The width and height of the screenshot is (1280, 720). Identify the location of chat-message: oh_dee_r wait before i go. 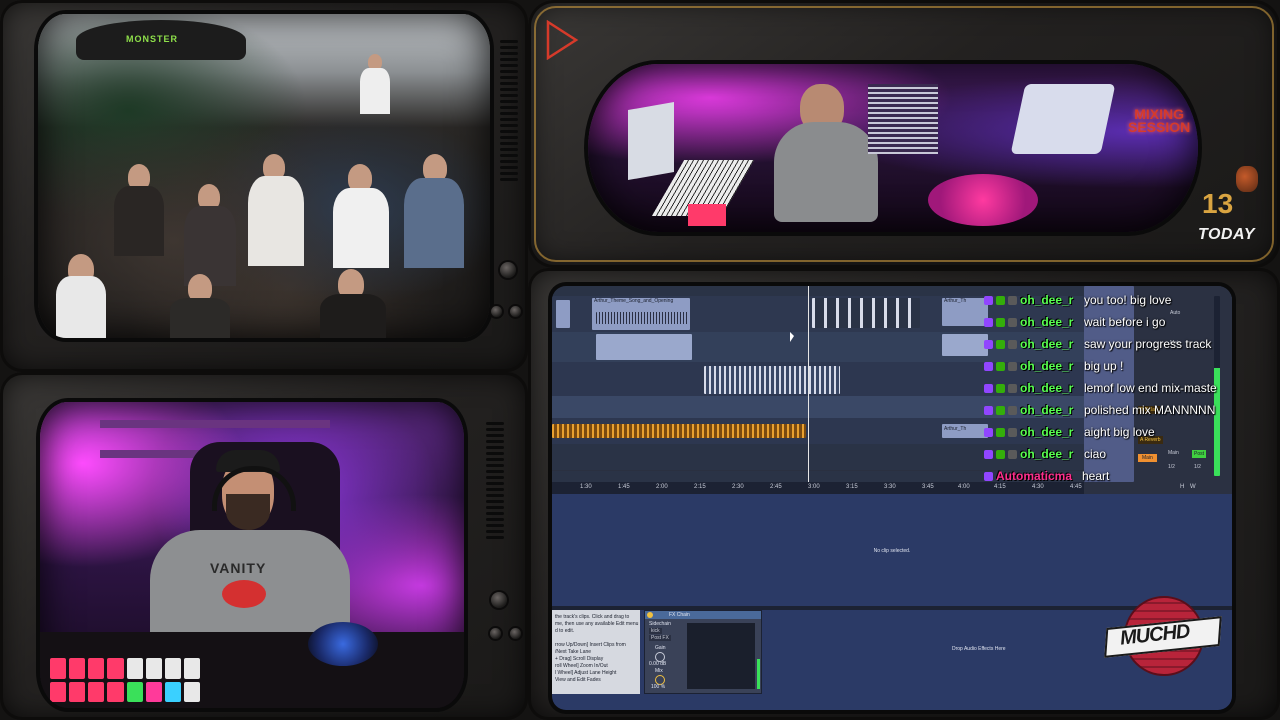
(1074, 322).